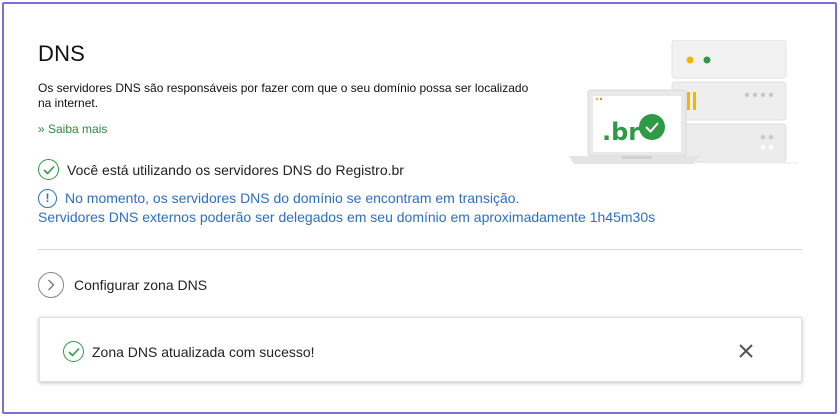 The width and height of the screenshot is (840, 417). I want to click on chevron-right-icon, so click(51, 285).